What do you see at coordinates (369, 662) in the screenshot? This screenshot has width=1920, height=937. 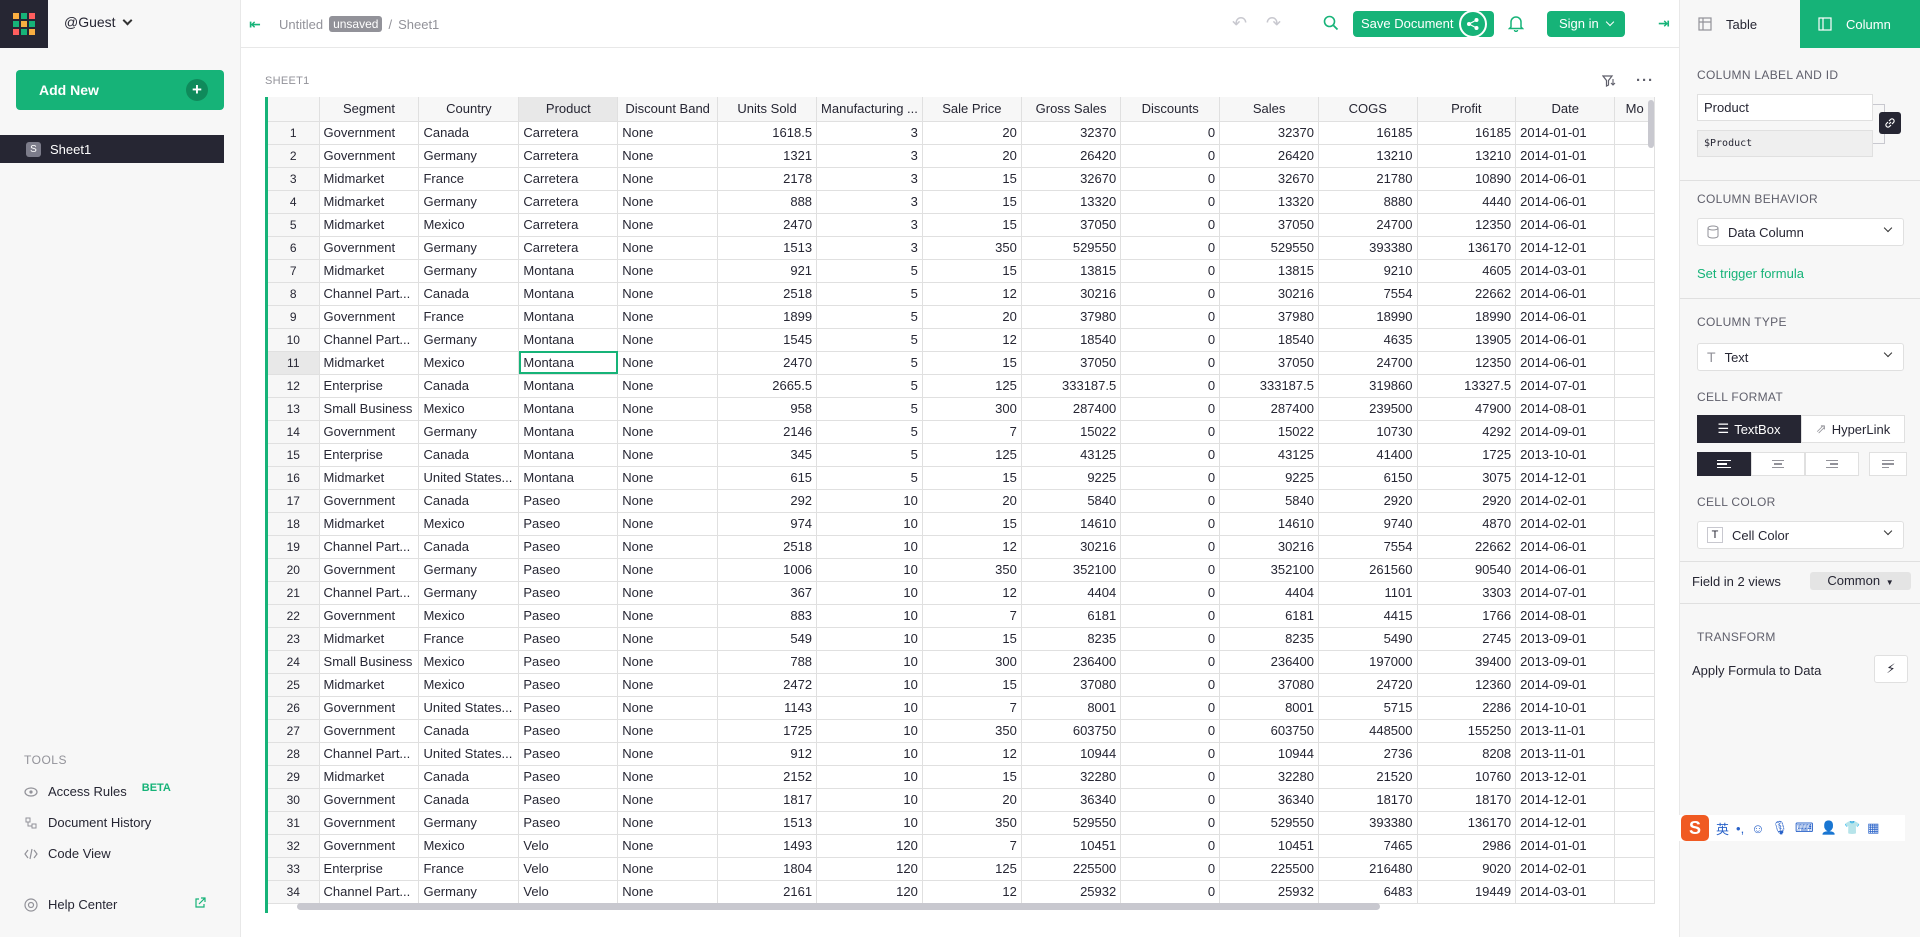 I see `table-cell: Small Business` at bounding box center [369, 662].